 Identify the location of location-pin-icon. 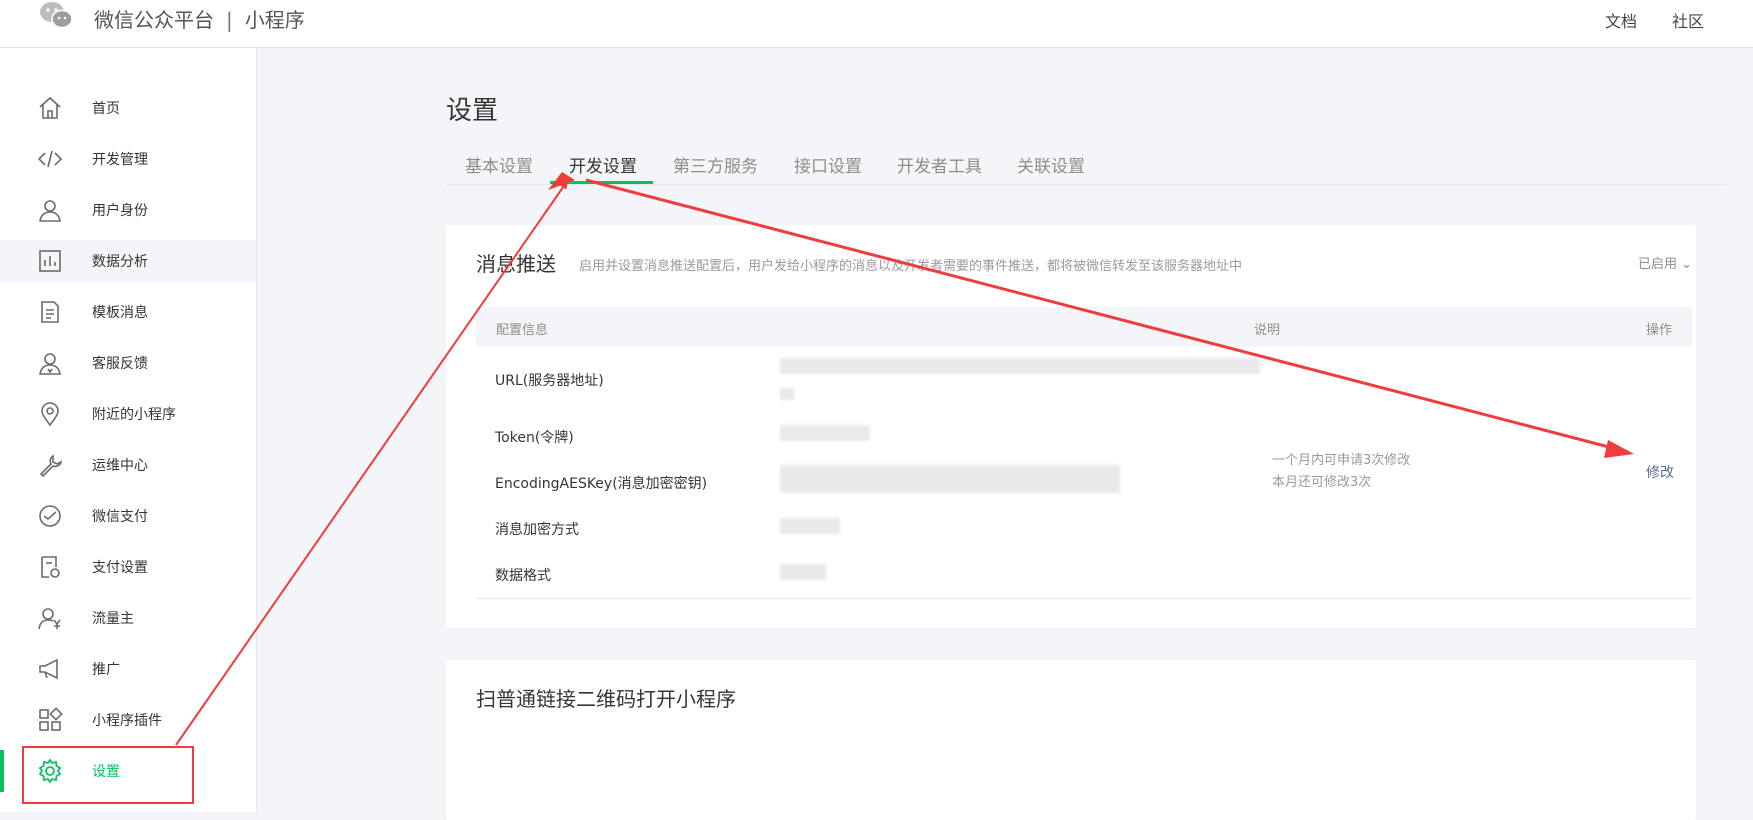
(50, 414).